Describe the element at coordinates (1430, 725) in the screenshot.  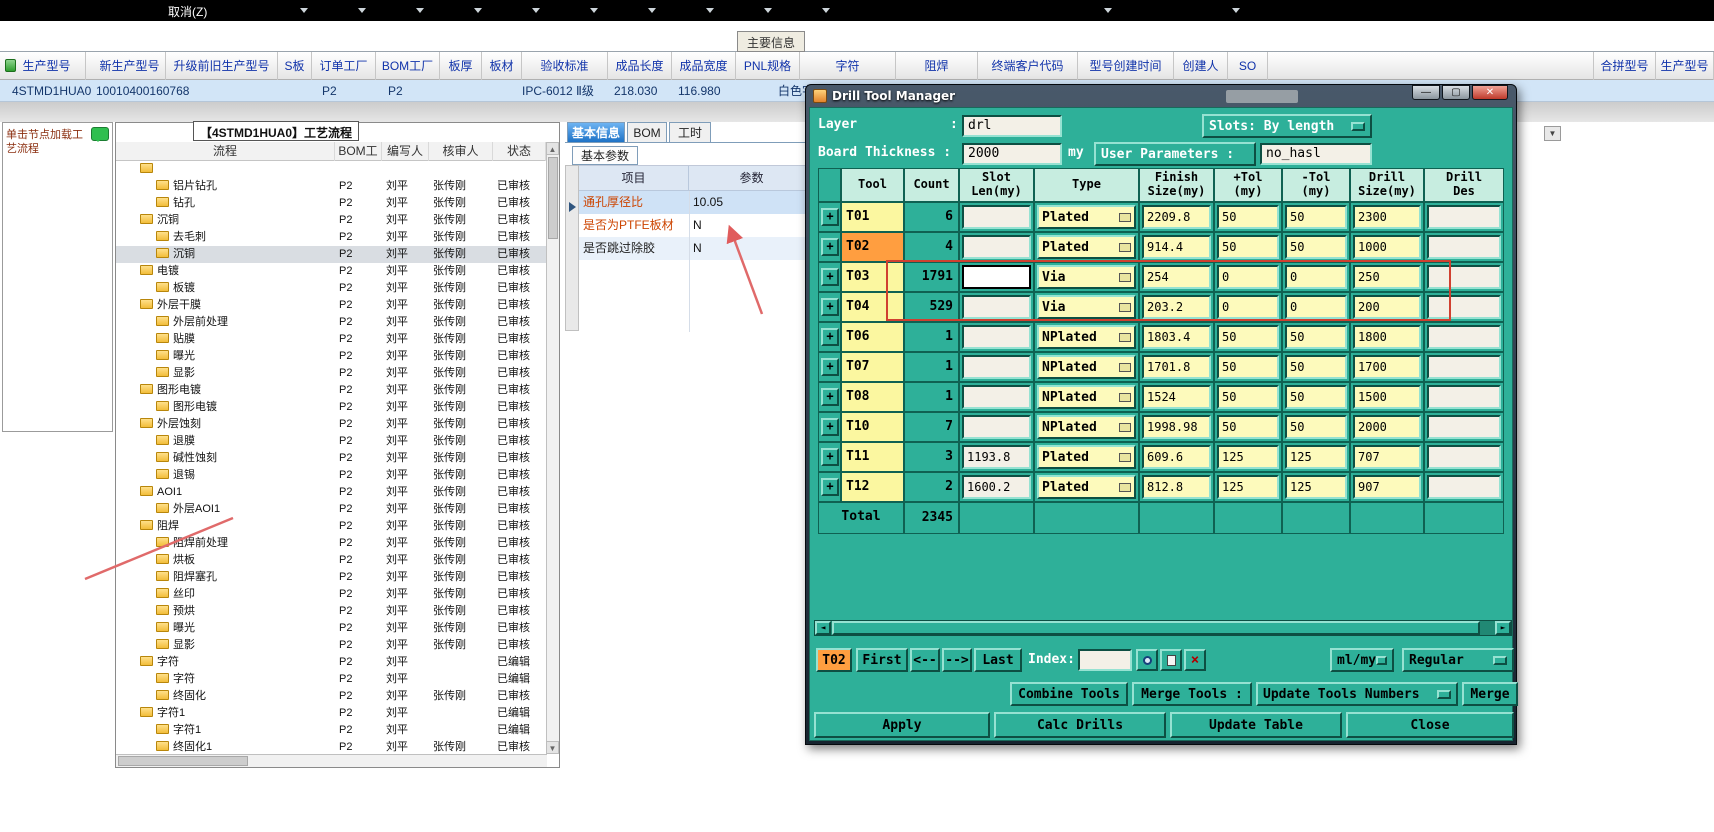
I see `close-dialog-button: Close` at that location.